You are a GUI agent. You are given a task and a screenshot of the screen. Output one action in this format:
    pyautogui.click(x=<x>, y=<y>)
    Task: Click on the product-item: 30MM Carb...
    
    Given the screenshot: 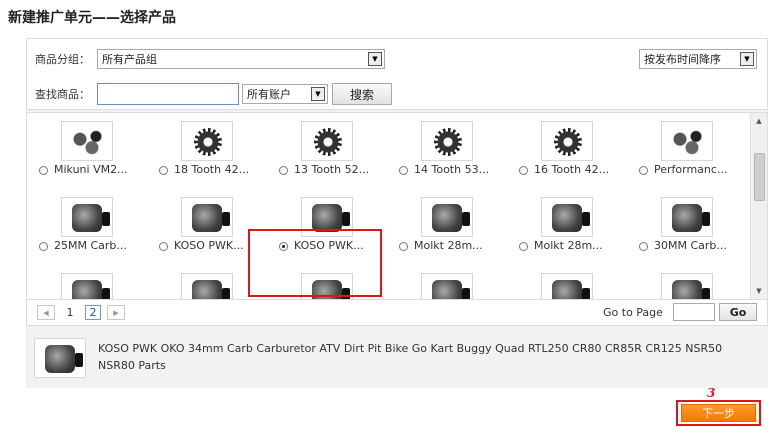 What is the action you would take?
    pyautogui.click(x=692, y=231)
    